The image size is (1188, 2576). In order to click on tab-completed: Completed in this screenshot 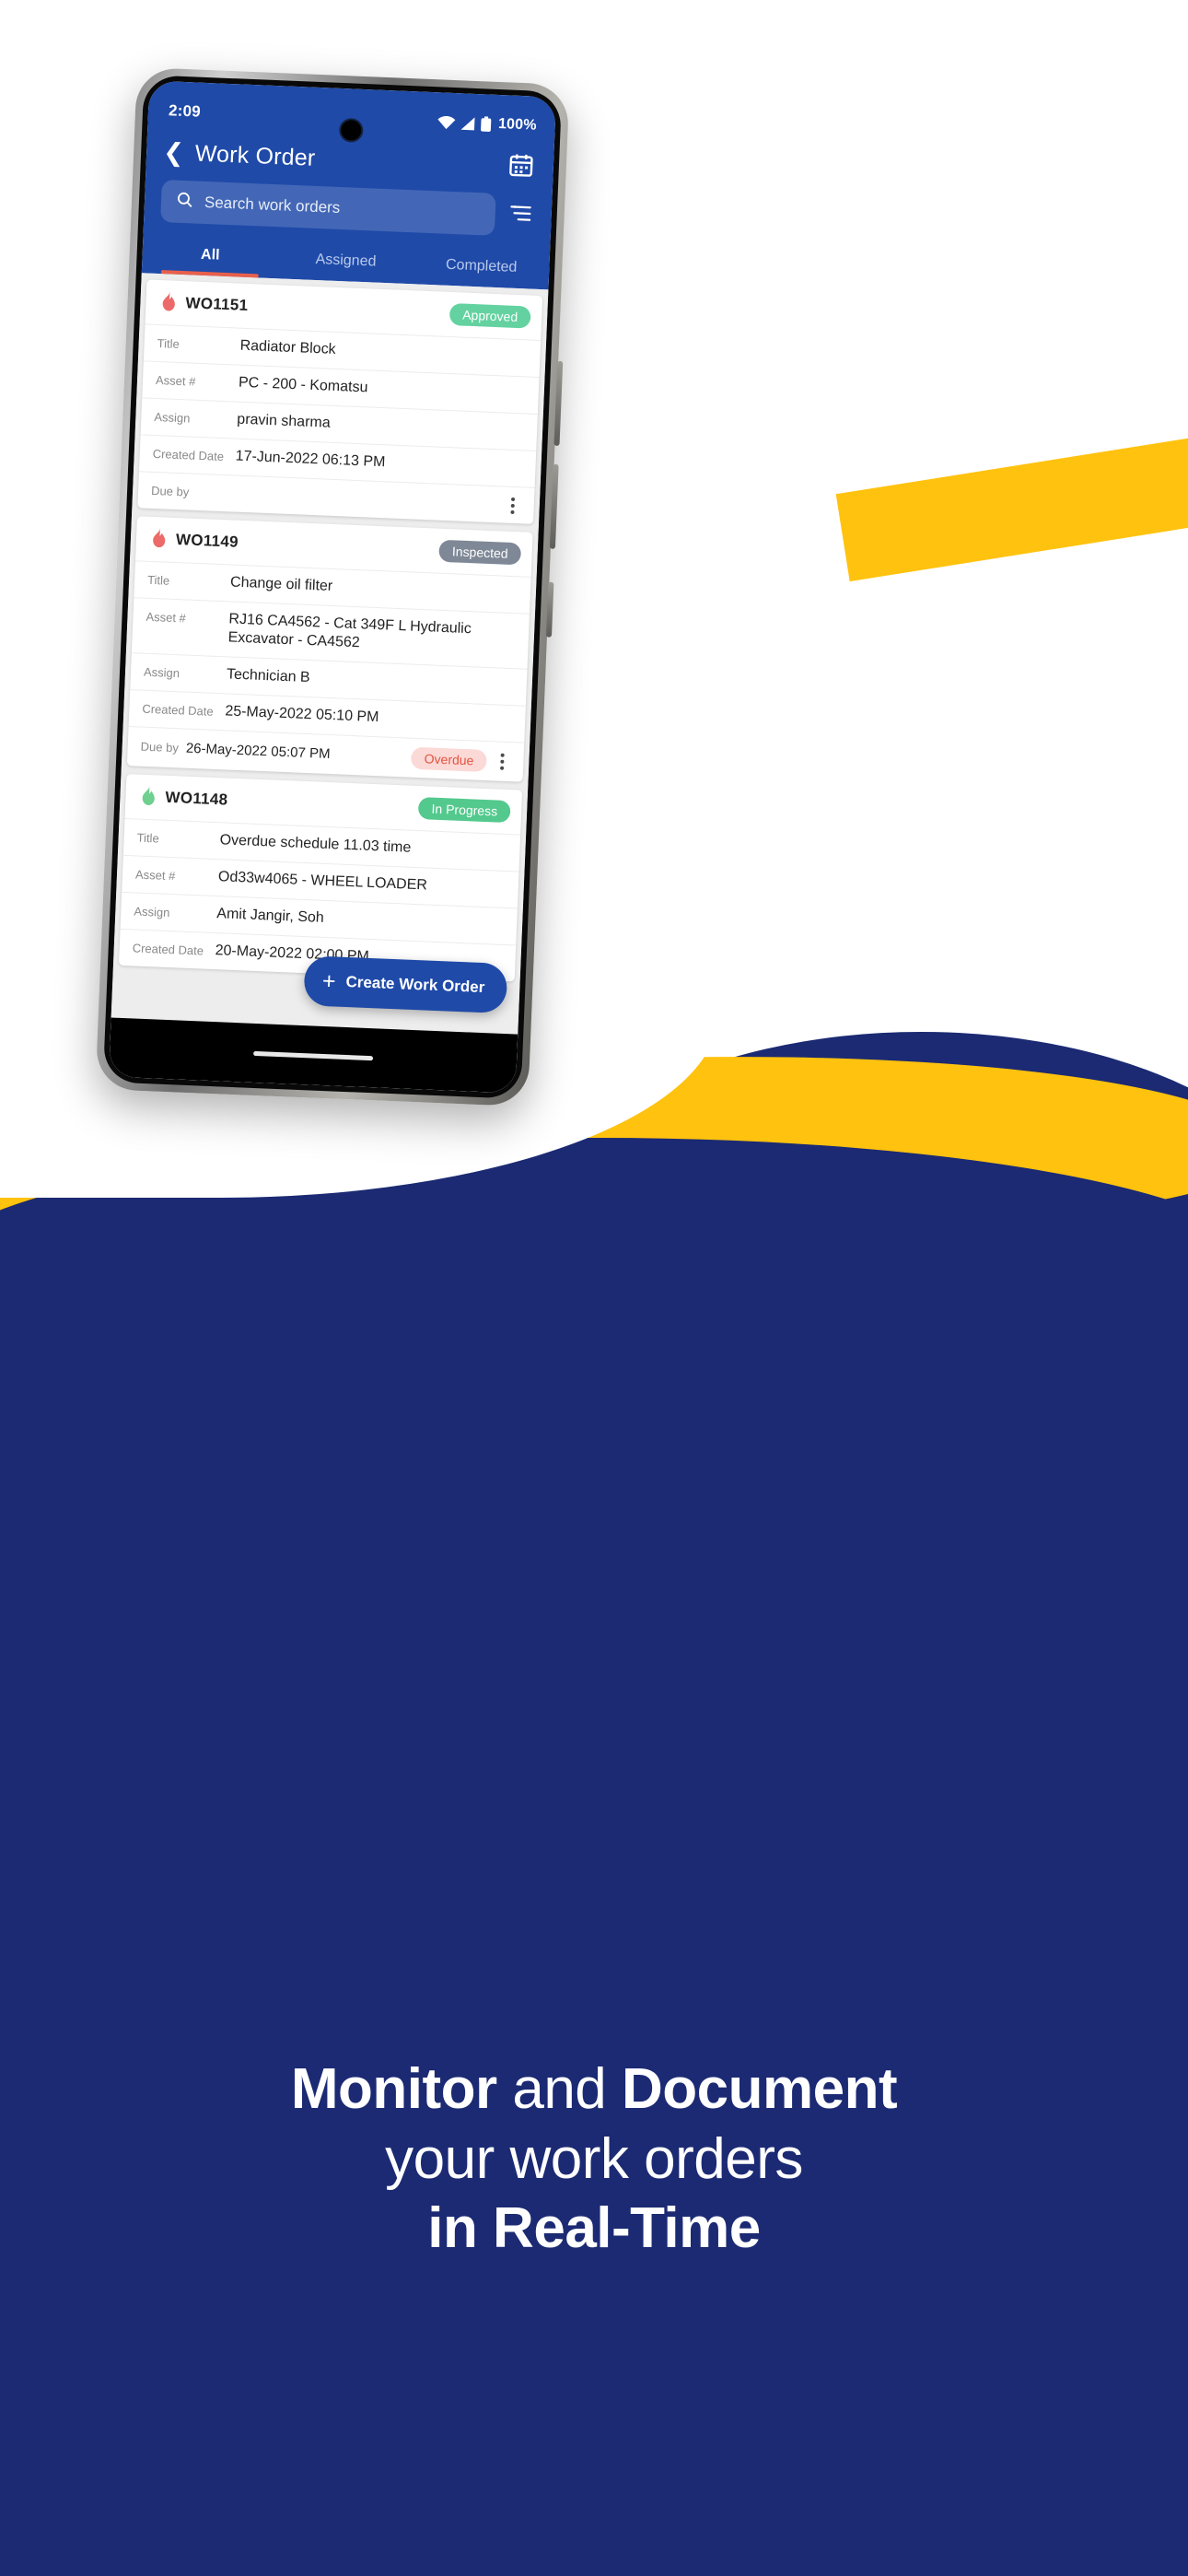, I will do `click(482, 267)`.